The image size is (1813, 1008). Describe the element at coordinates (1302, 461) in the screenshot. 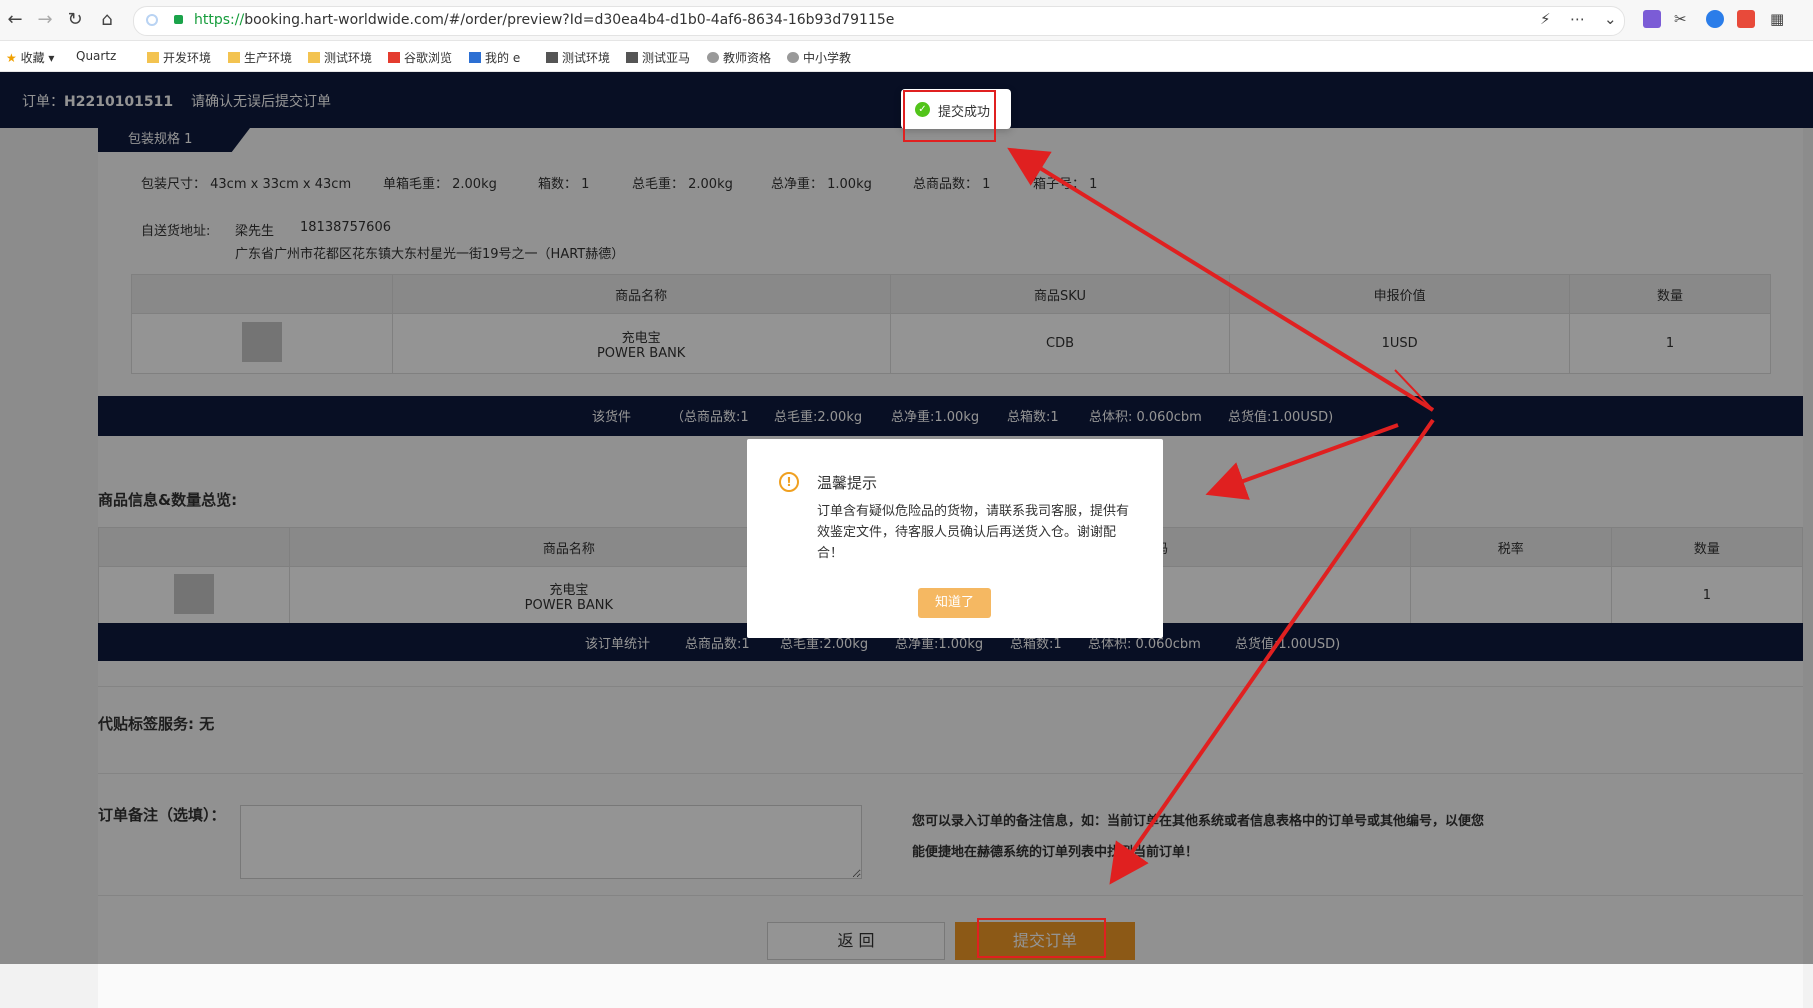

I see `arrow-to-dialog` at that location.